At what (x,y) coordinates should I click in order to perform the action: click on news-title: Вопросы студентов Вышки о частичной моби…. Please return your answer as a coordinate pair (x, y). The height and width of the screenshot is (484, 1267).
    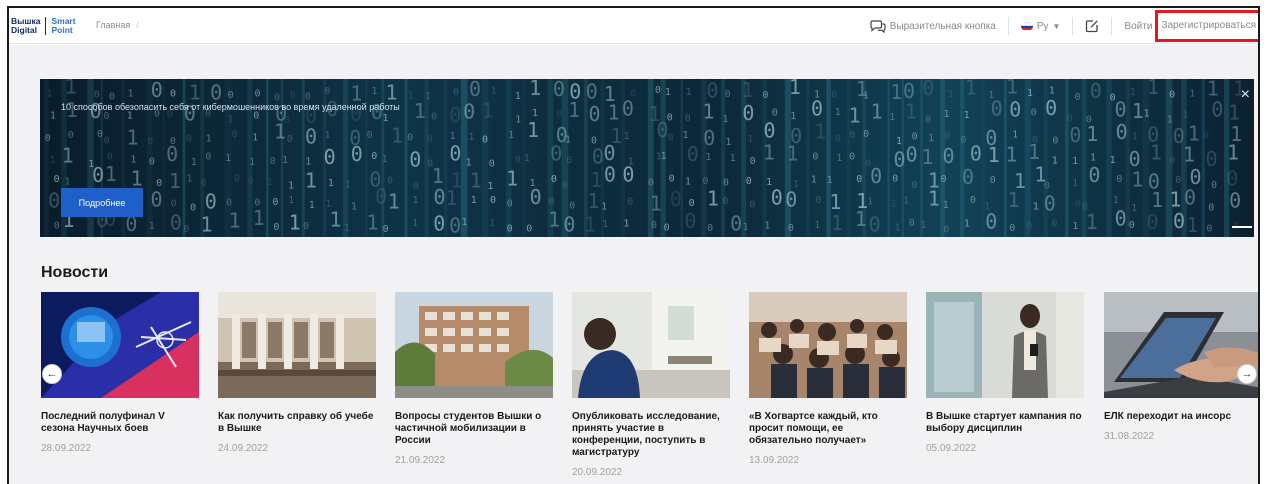
    Looking at the image, I should click on (474, 429).